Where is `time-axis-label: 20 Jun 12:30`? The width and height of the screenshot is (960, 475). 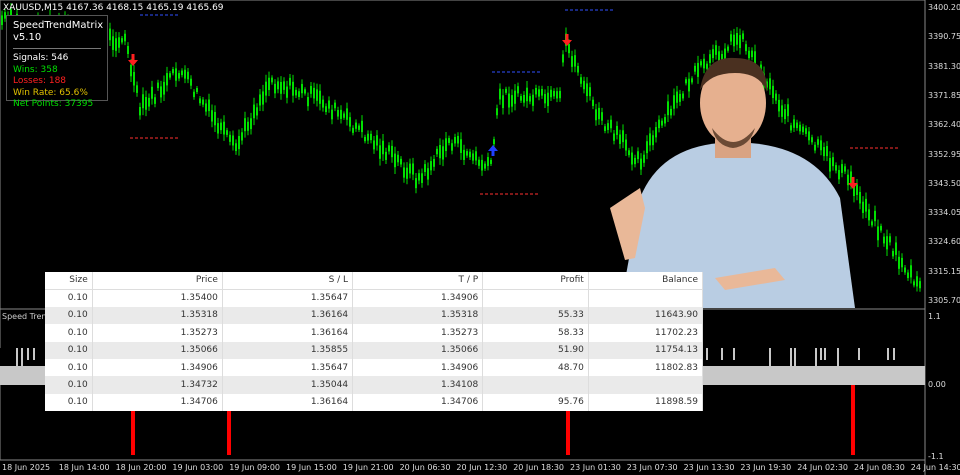
time-axis-label: 20 Jun 12:30 is located at coordinates (482, 467).